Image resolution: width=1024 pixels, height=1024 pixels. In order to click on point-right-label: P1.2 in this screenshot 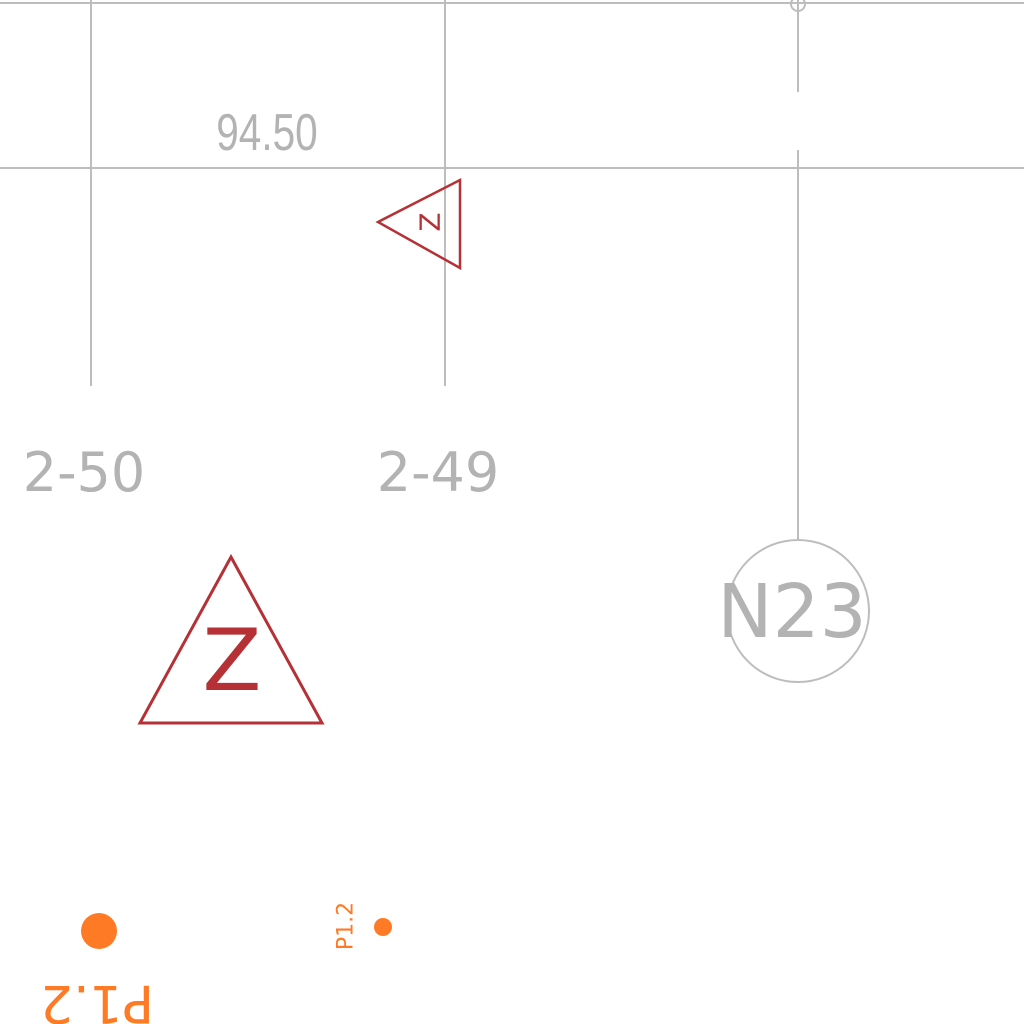, I will do `click(346, 926)`.